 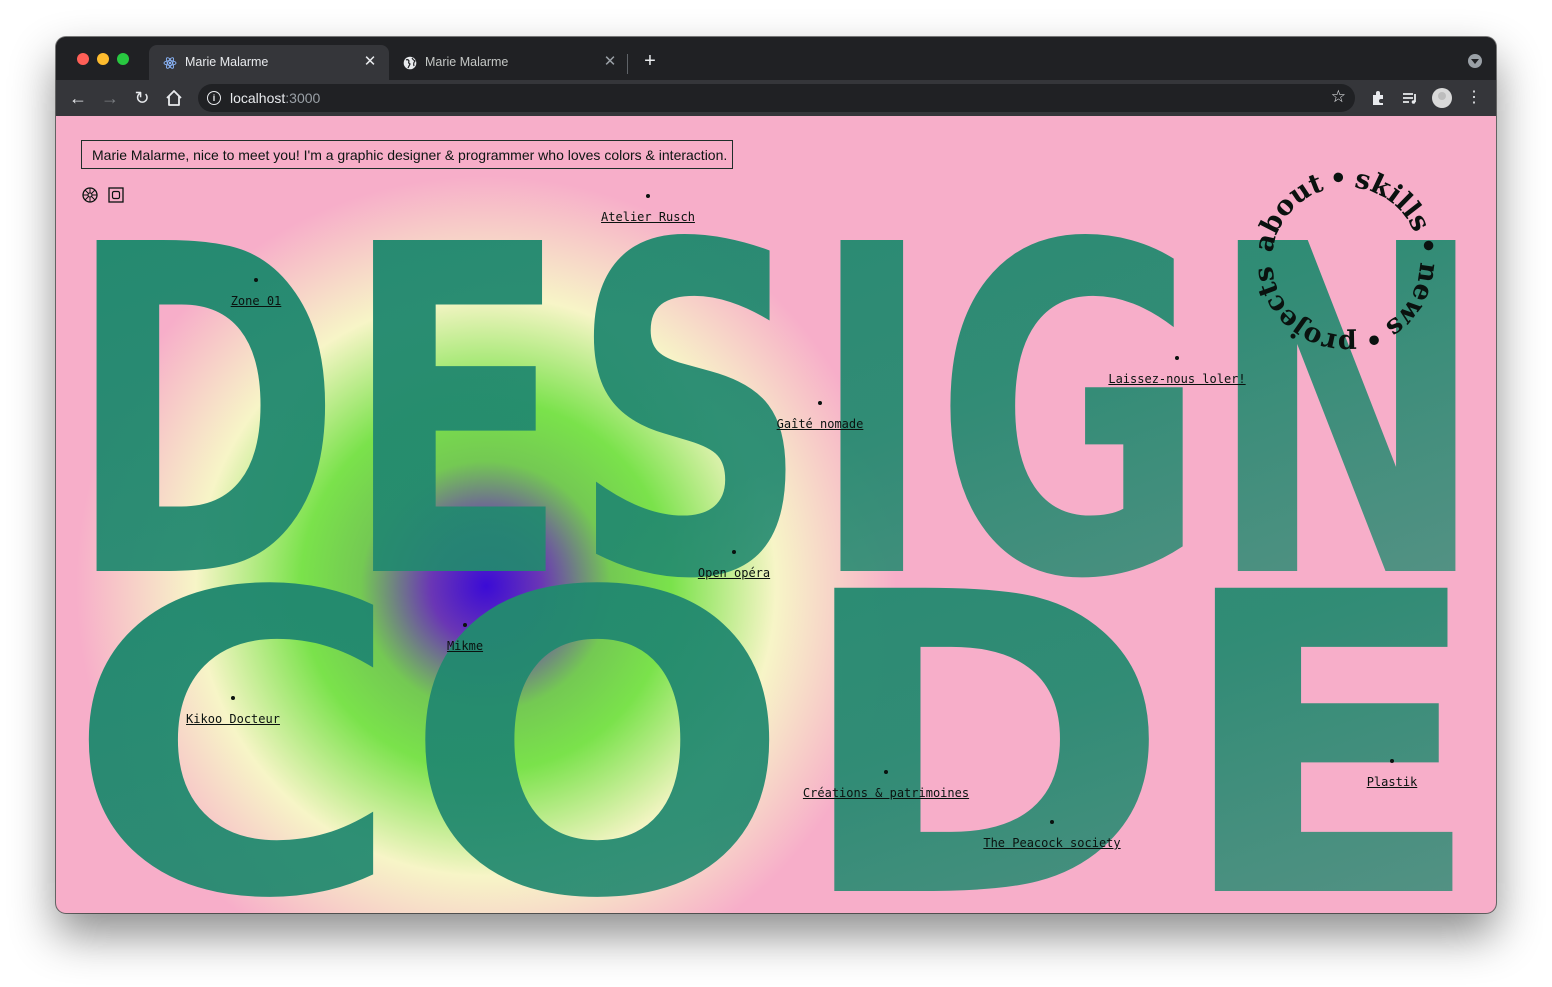 What do you see at coordinates (886, 793) in the screenshot?
I see `project-link-creations-patrimoines: Créations & patrimoines` at bounding box center [886, 793].